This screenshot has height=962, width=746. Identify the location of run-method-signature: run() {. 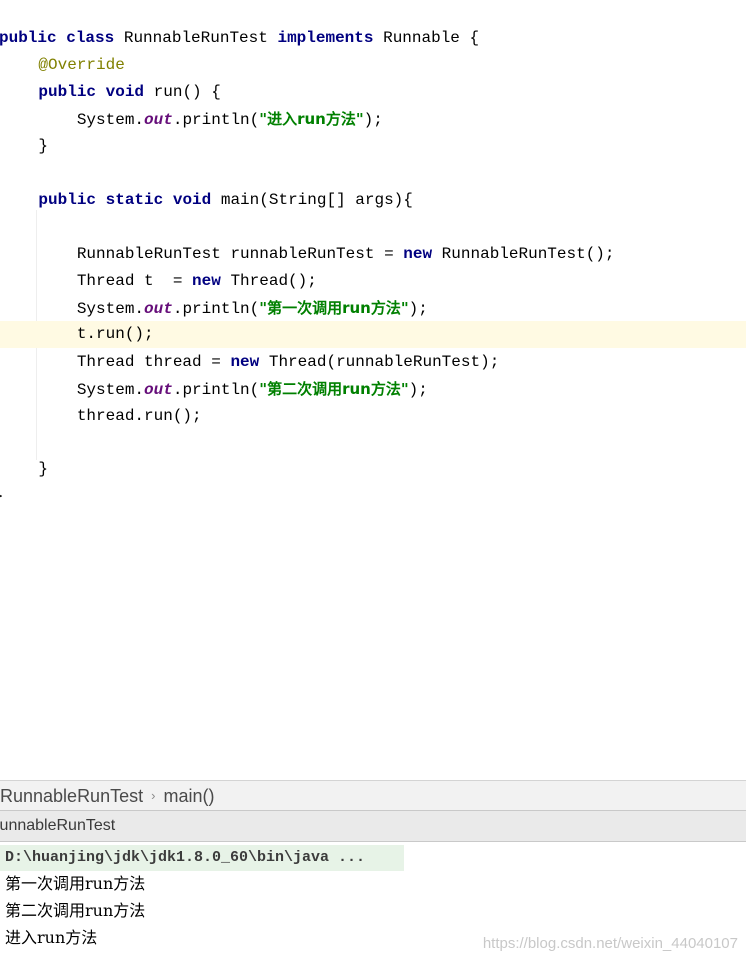
(182, 92).